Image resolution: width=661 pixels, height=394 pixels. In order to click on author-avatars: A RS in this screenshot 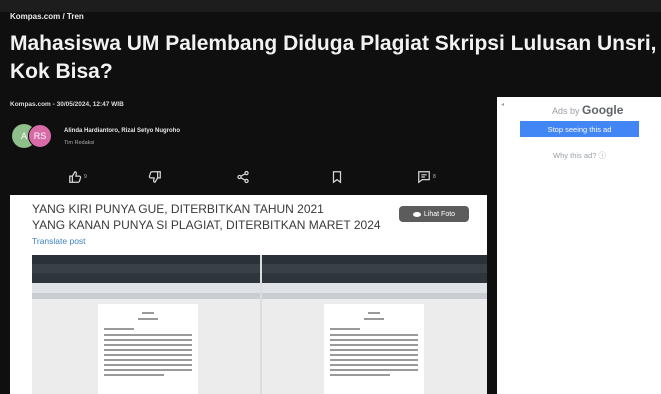, I will do `click(34, 136)`.